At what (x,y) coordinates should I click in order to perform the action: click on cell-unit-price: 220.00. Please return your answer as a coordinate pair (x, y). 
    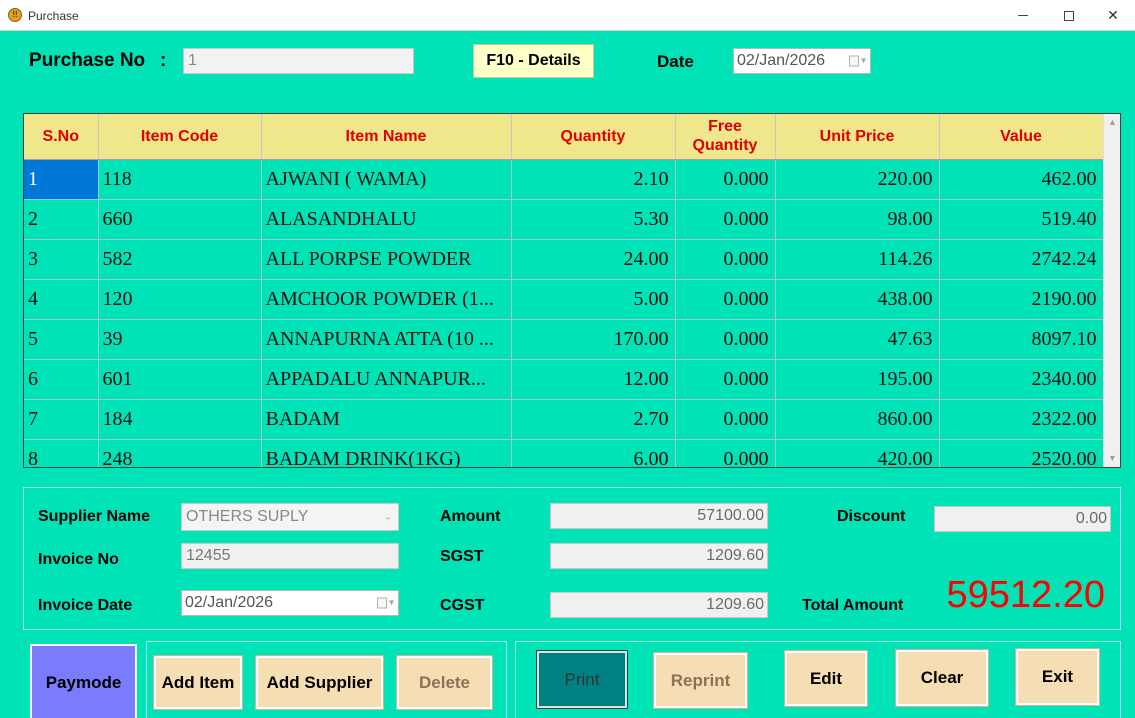
    Looking at the image, I should click on (857, 179).